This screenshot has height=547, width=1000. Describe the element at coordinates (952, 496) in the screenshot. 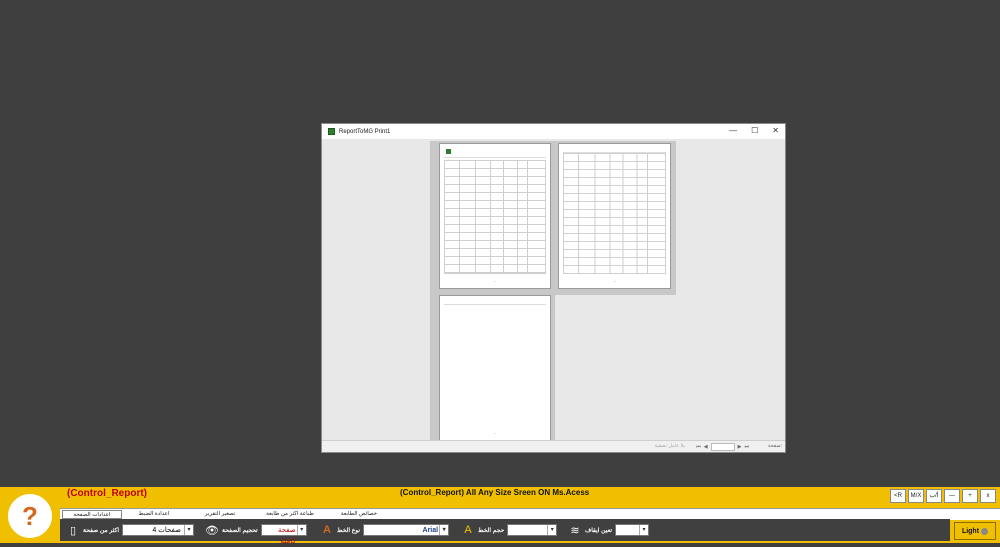

I see `panel-minimize-button: —` at that location.